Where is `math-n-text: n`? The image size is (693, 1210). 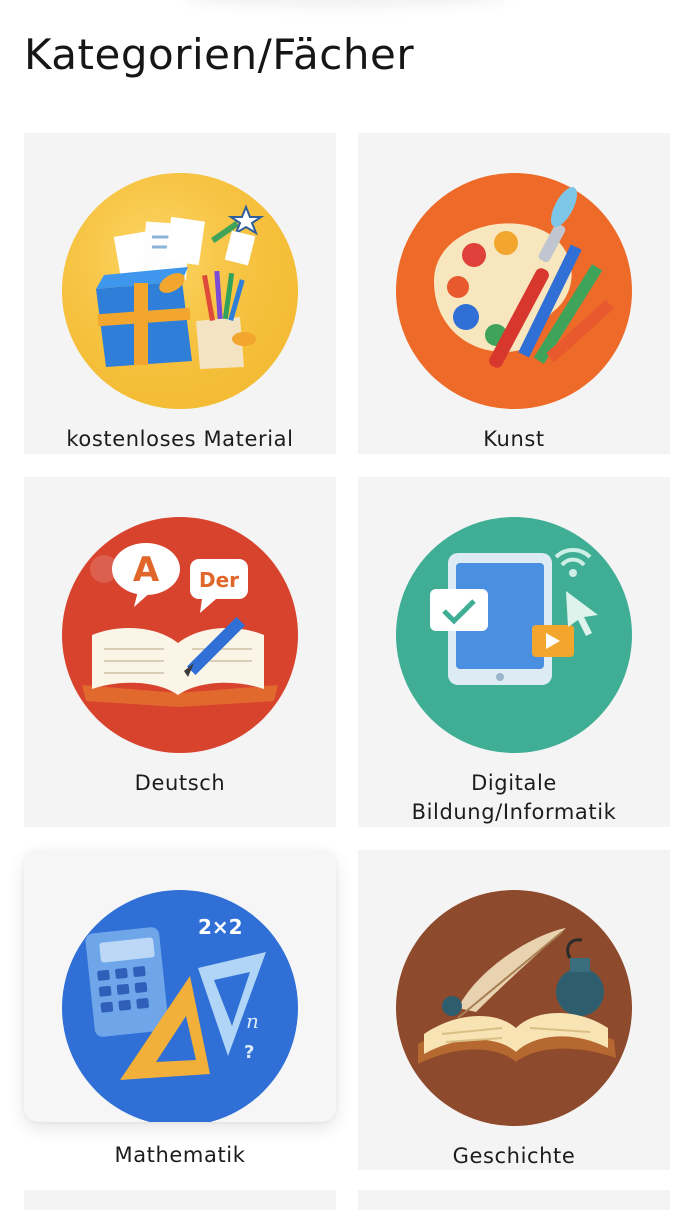
math-n-text: n is located at coordinates (252, 1021).